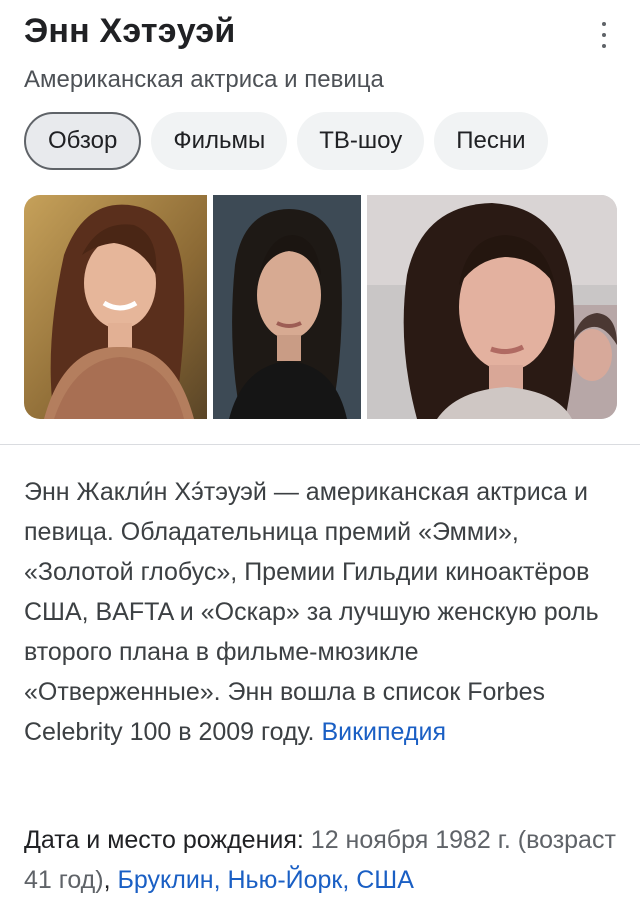 The height and width of the screenshot is (908, 640). What do you see at coordinates (604, 35) in the screenshot?
I see `more-vert-icon` at bounding box center [604, 35].